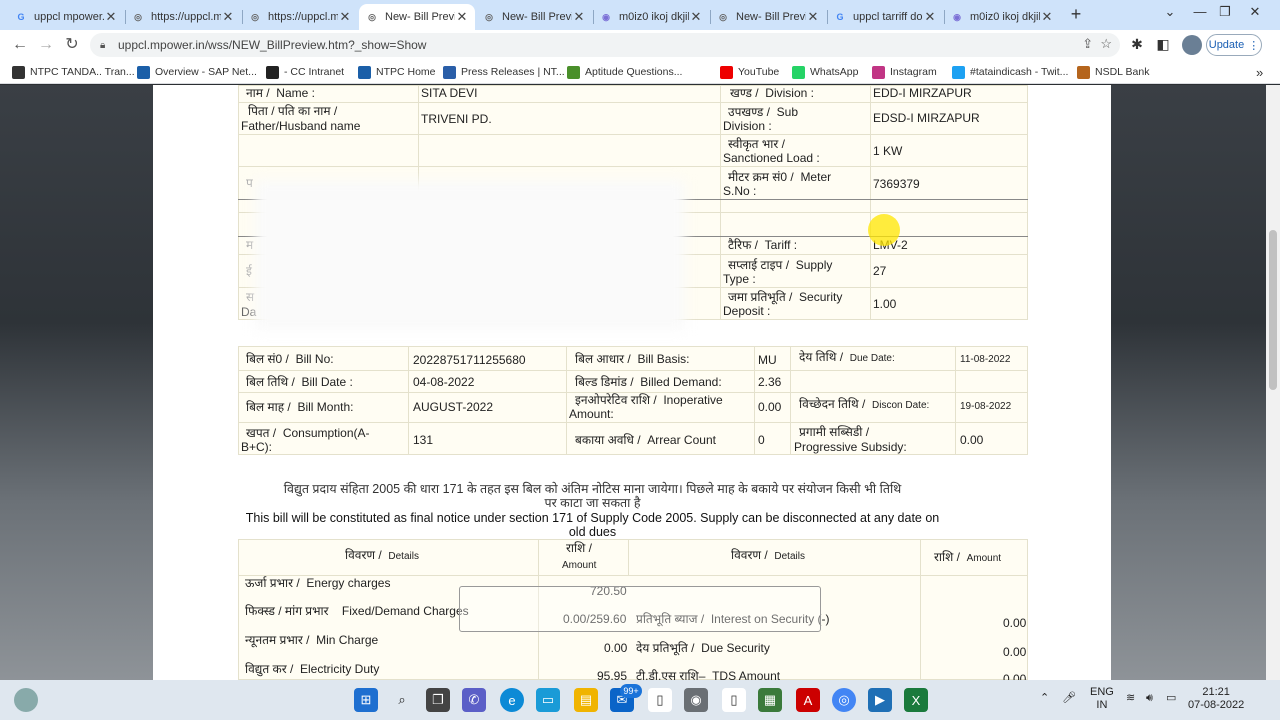 The width and height of the screenshot is (1280, 720). What do you see at coordinates (770, 407) in the screenshot?
I see `inop-value: 0.00` at bounding box center [770, 407].